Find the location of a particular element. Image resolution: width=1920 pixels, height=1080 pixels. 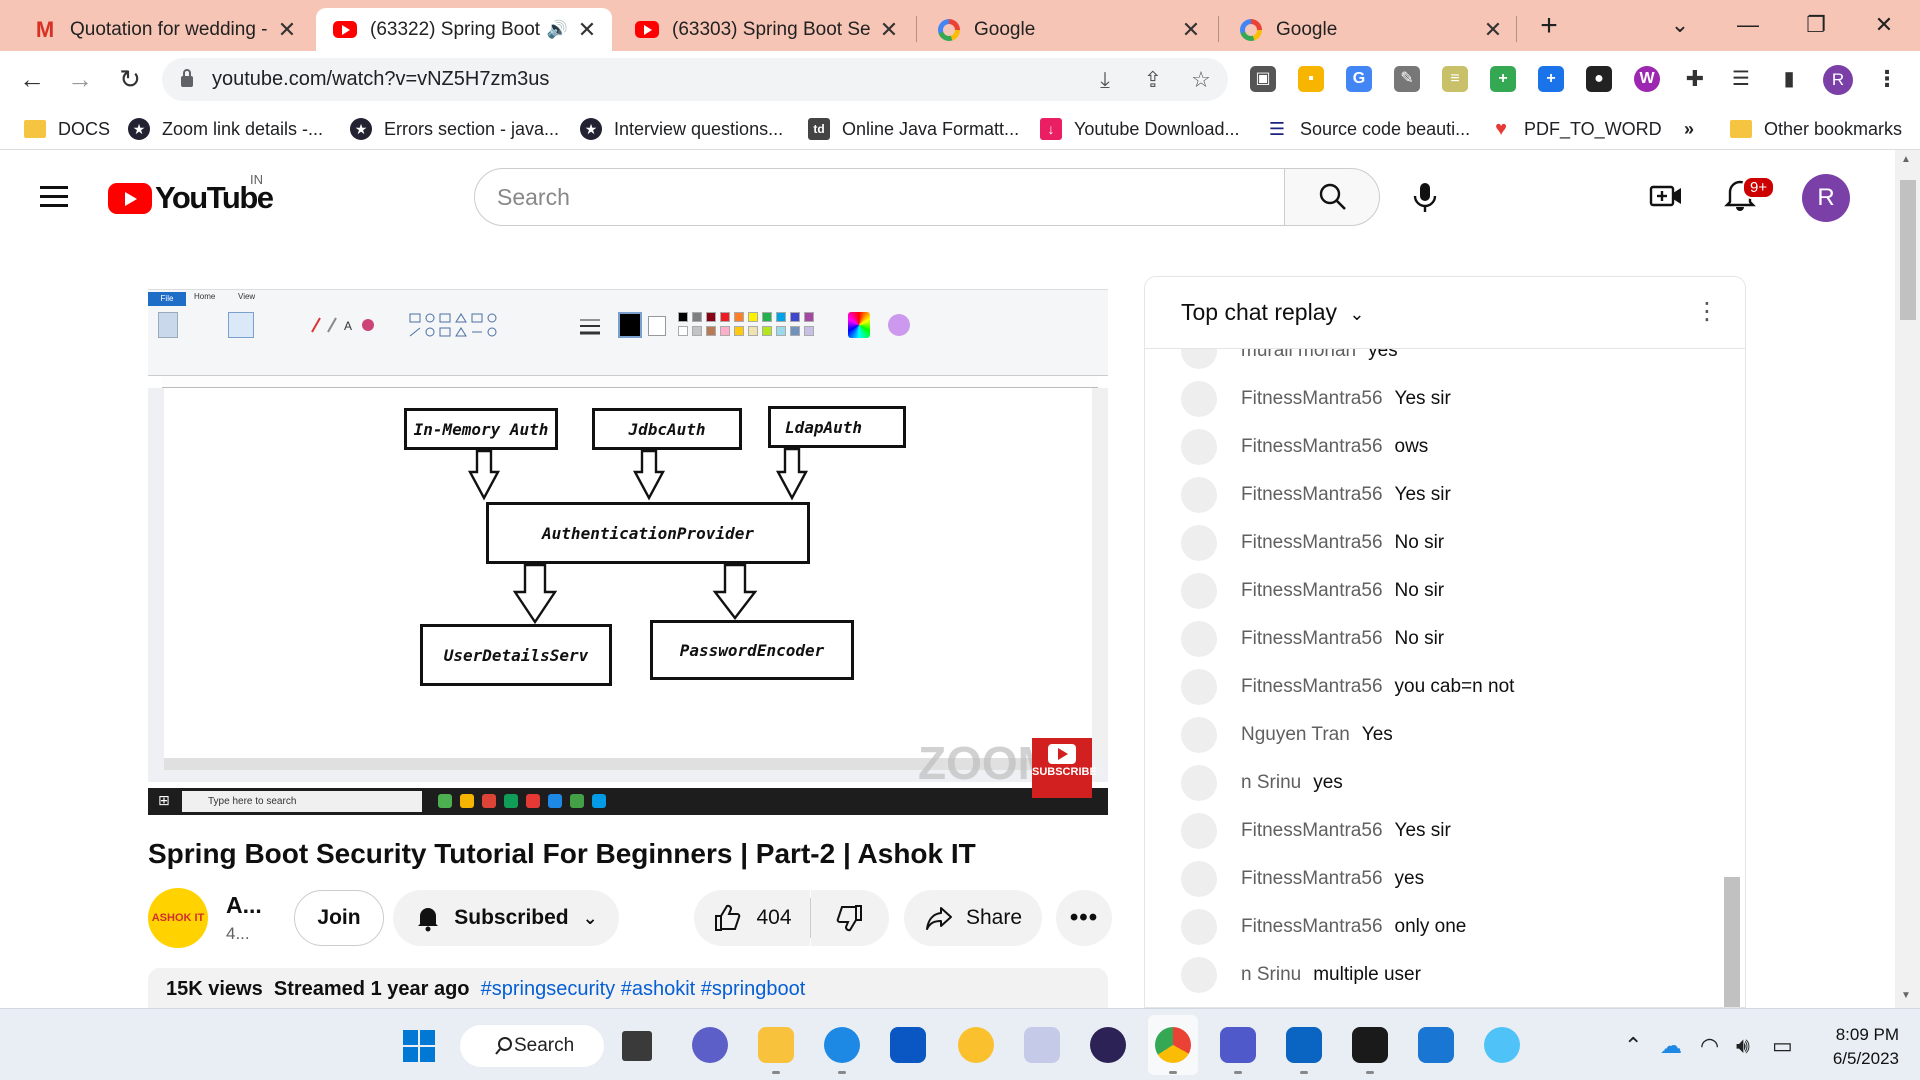

bookmark-pdf-to-word: ♥ PDF_TO_WORD is located at coordinates (1576, 129).